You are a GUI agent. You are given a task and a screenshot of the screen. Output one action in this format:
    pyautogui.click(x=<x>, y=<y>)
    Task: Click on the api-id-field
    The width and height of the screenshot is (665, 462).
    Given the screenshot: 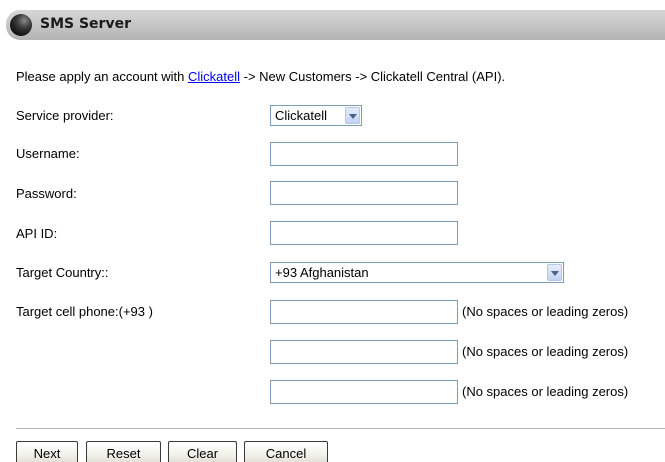 What is the action you would take?
    pyautogui.click(x=364, y=233)
    